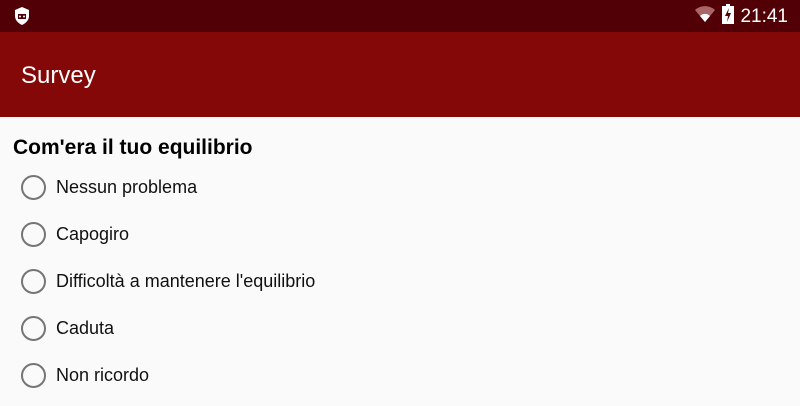  What do you see at coordinates (22, 18) in the screenshot?
I see `shield-app-icon` at bounding box center [22, 18].